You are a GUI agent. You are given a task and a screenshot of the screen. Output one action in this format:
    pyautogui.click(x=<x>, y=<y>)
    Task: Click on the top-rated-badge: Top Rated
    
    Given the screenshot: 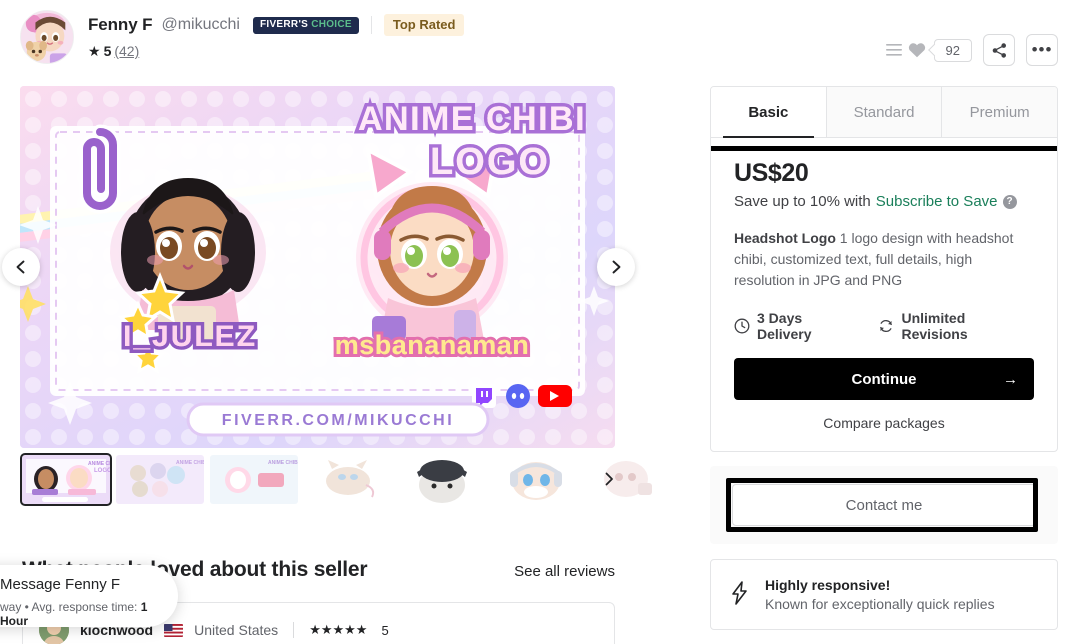 What is the action you would take?
    pyautogui.click(x=424, y=25)
    